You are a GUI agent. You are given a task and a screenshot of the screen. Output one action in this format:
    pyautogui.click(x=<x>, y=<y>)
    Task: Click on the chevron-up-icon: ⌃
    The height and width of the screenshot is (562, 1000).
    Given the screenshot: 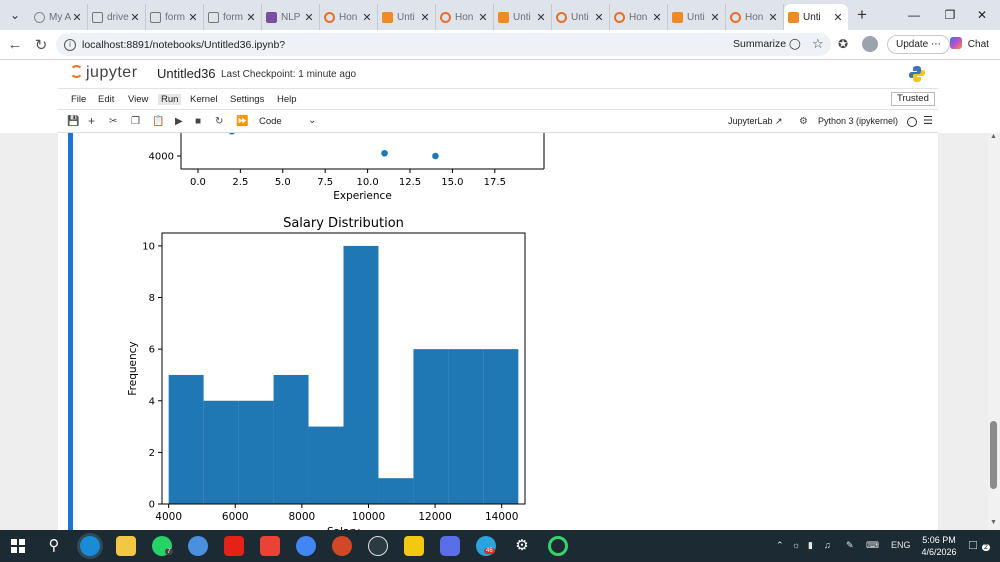 What is the action you would take?
    pyautogui.click(x=780, y=545)
    